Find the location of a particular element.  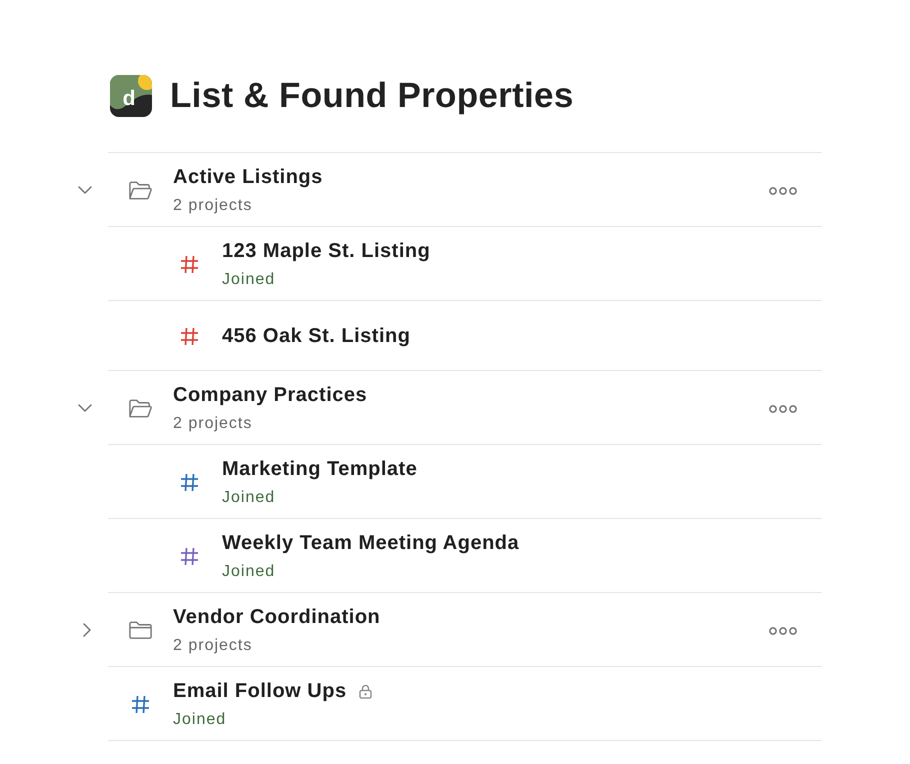

folder-name: Company Practices is located at coordinates (270, 395).